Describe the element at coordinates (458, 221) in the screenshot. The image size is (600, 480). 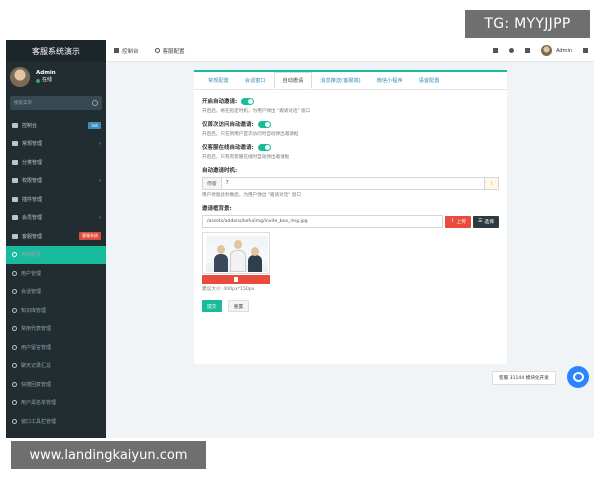
I see `upload-button: ⇪ 上传` at that location.